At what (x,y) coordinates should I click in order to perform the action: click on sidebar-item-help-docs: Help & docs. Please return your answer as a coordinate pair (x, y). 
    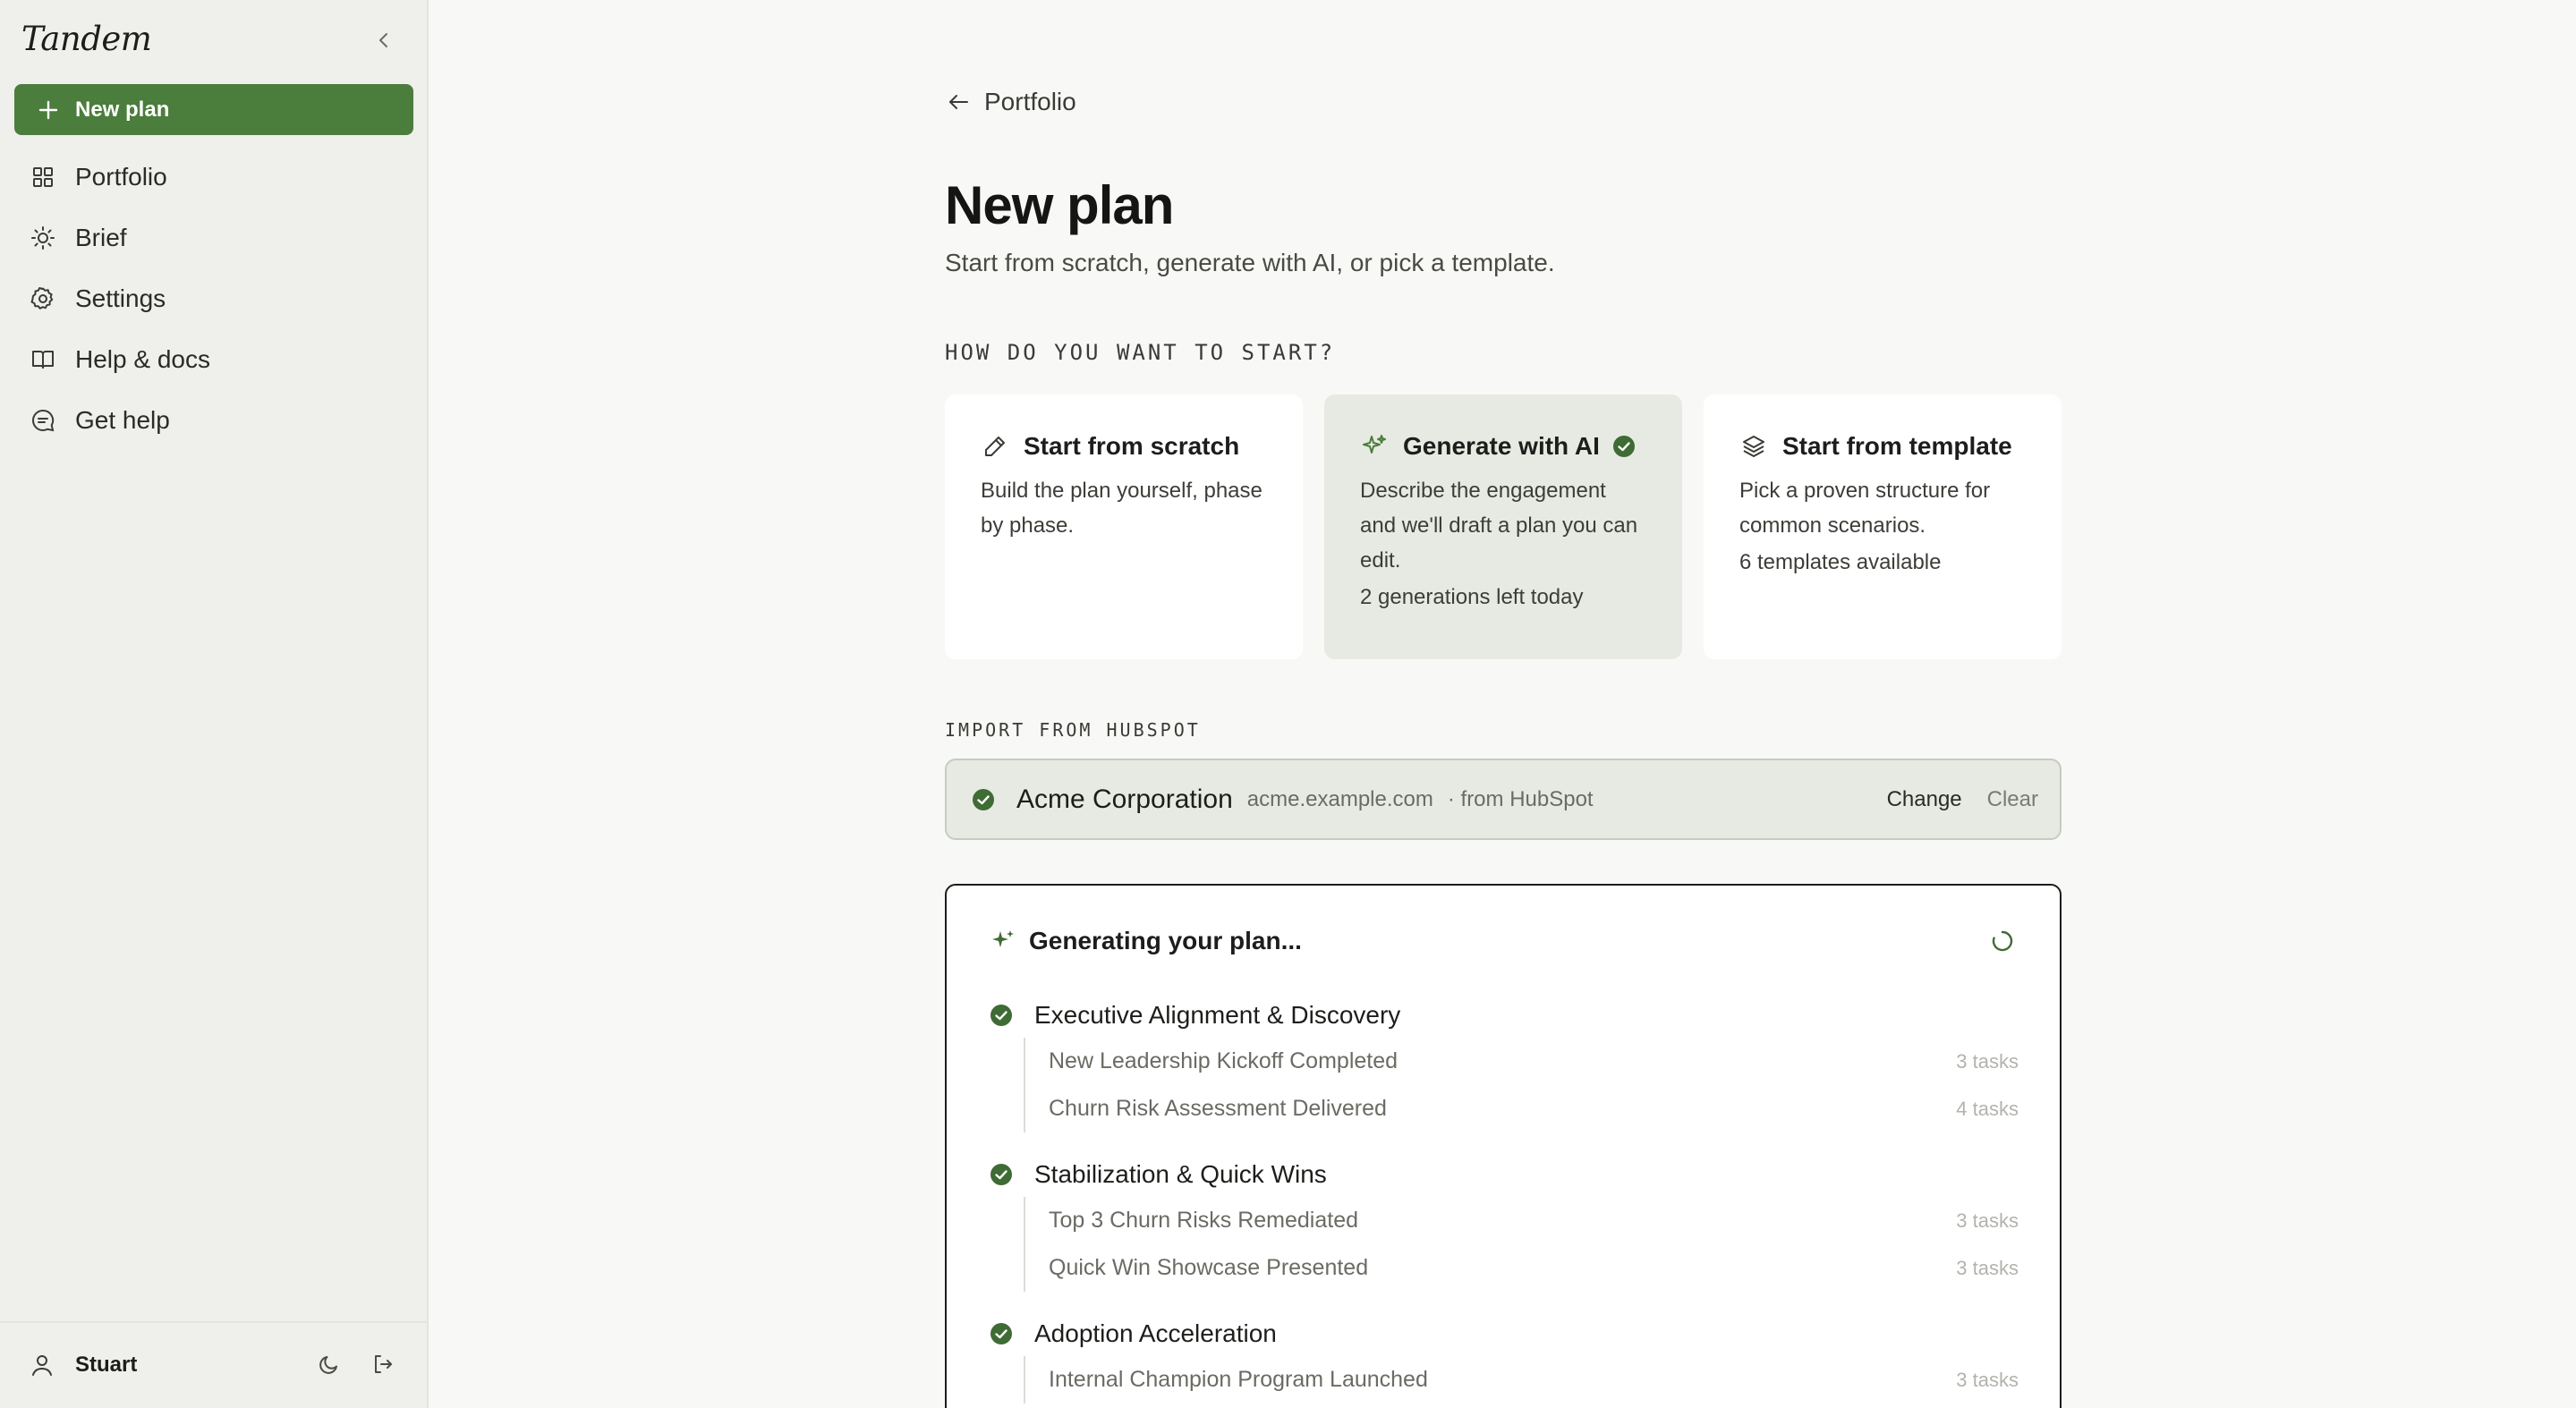
    Looking at the image, I should click on (213, 359).